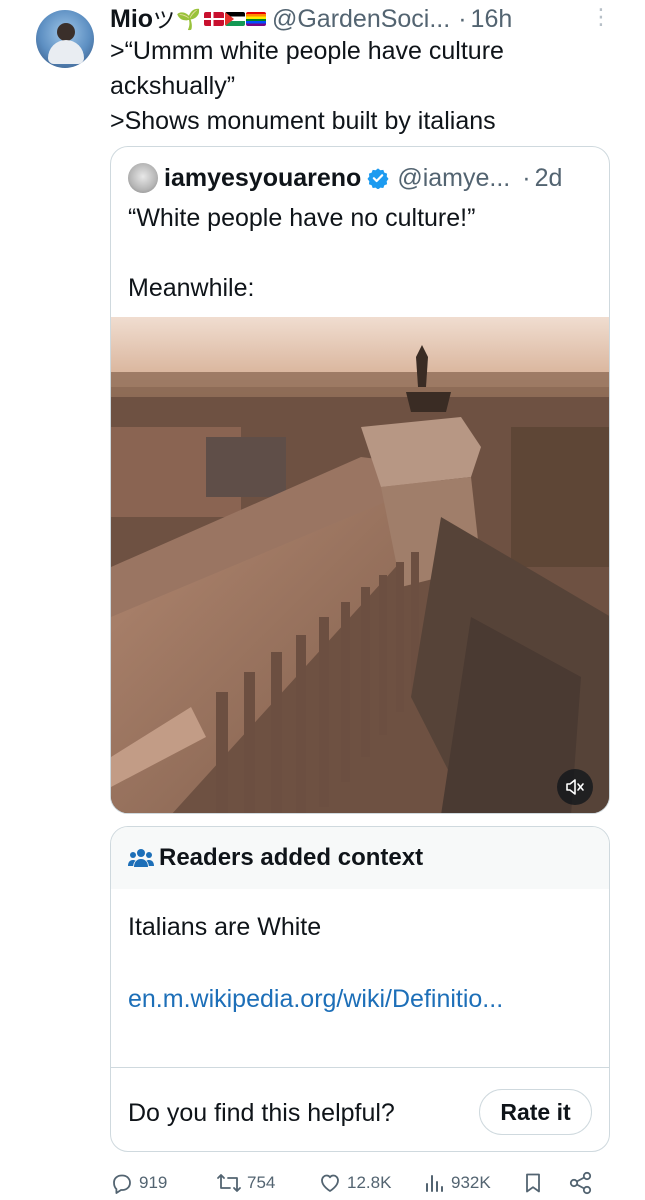 The width and height of the screenshot is (645, 1200). What do you see at coordinates (225, 927) in the screenshot?
I see `community-notes-body: Italians are White` at bounding box center [225, 927].